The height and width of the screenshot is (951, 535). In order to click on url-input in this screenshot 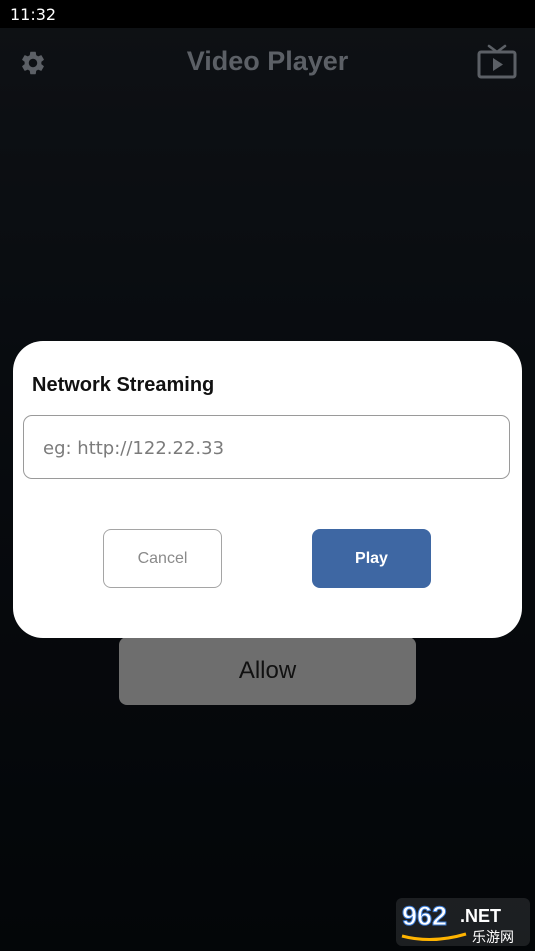, I will do `click(268, 448)`.